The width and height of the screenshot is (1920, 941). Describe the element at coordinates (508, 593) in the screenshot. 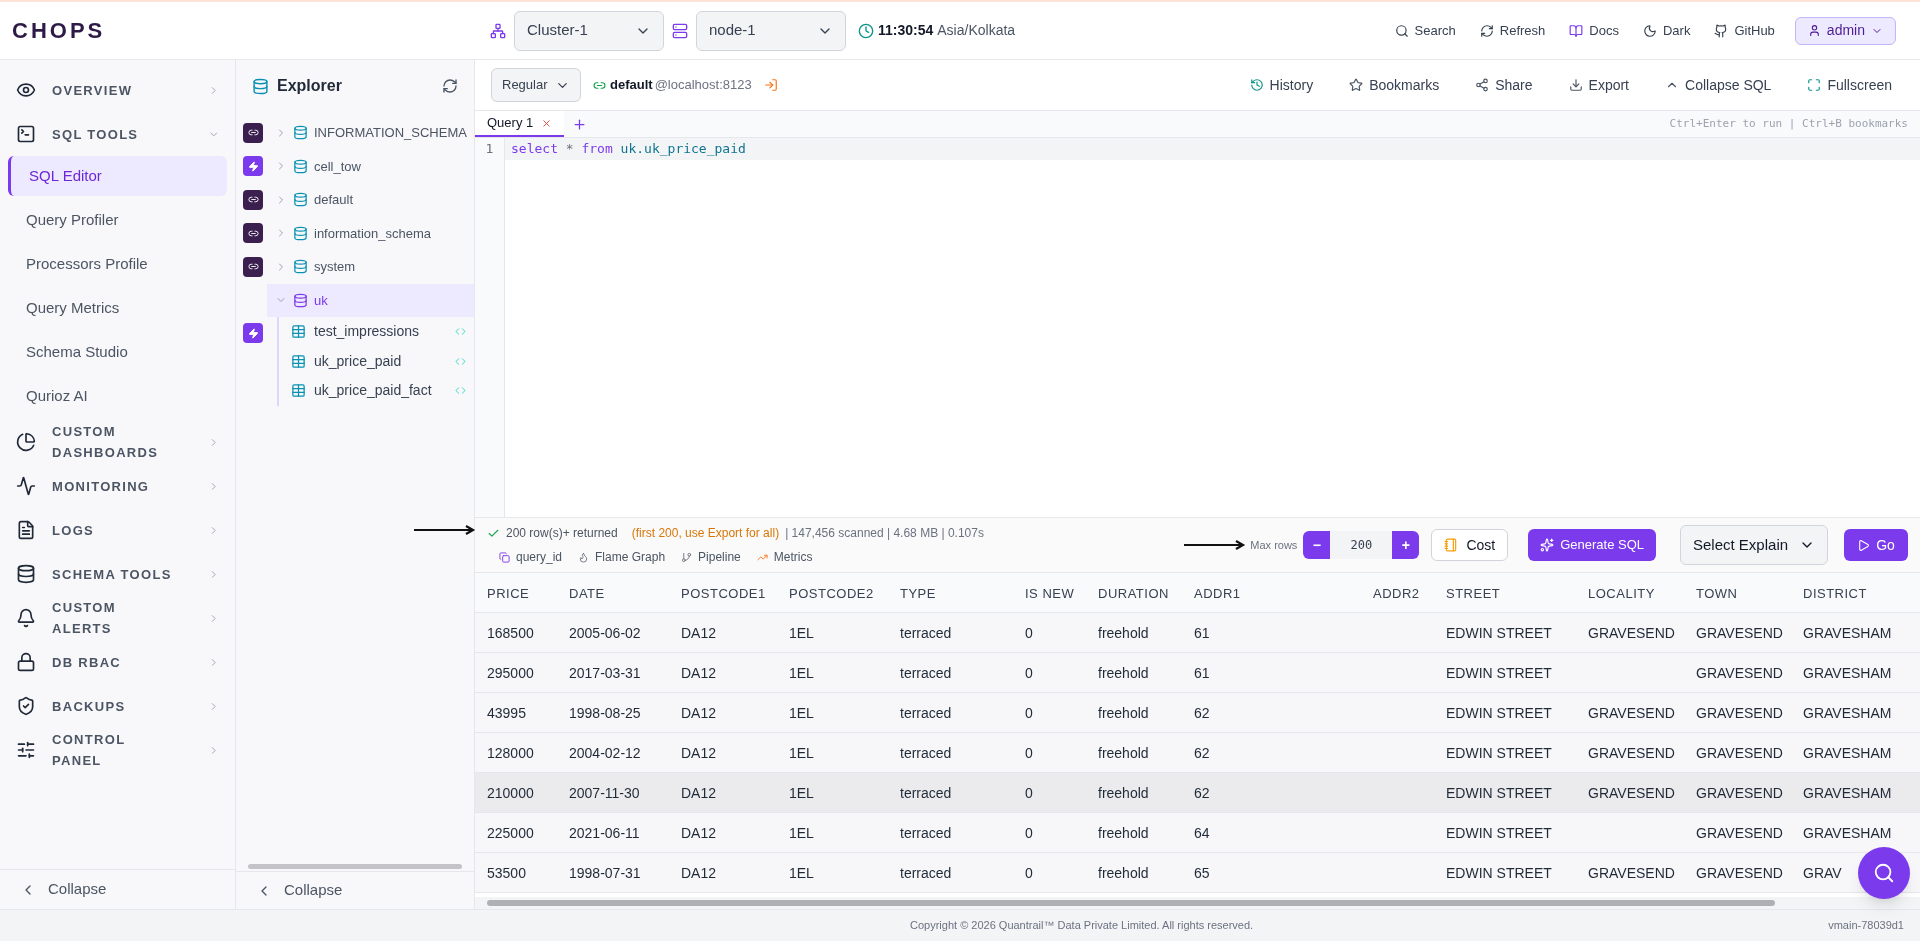

I see `column-header: PRICE` at that location.